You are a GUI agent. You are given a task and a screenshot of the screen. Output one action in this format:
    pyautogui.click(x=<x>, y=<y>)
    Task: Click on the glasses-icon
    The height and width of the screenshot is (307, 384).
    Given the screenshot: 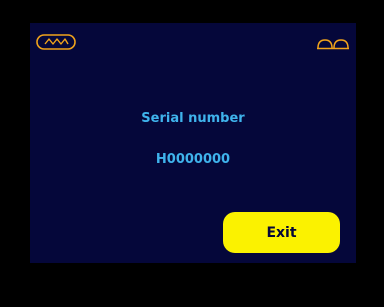 What is the action you would take?
    pyautogui.click(x=333, y=44)
    